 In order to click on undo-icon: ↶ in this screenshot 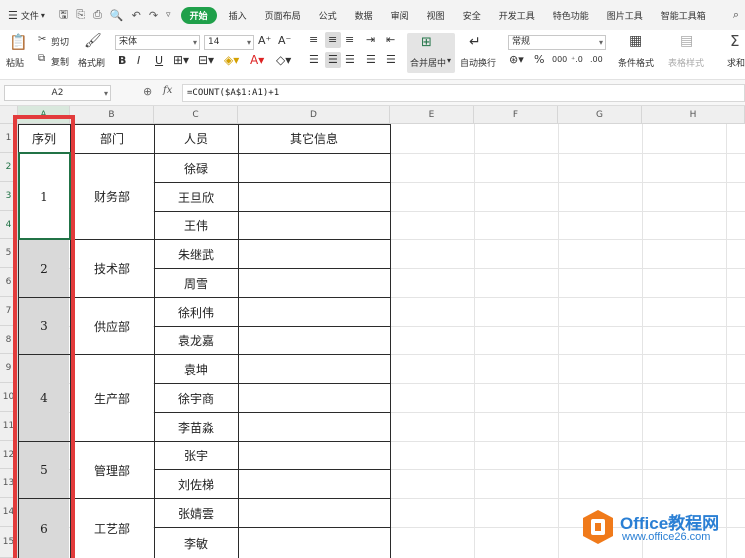, I will do `click(136, 15)`.